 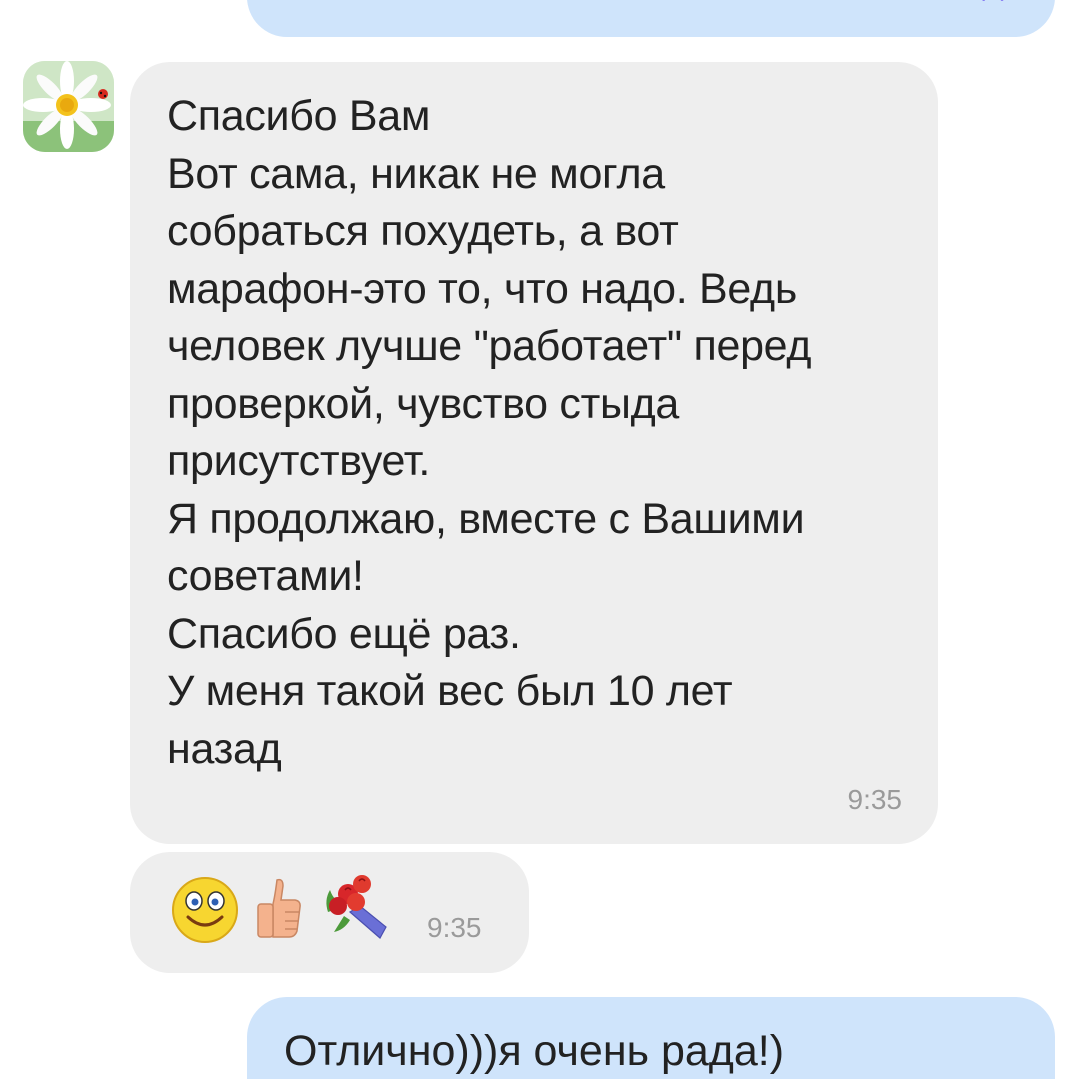 What do you see at coordinates (299, 116) in the screenshot?
I see `message-line: Спасибо Вам` at bounding box center [299, 116].